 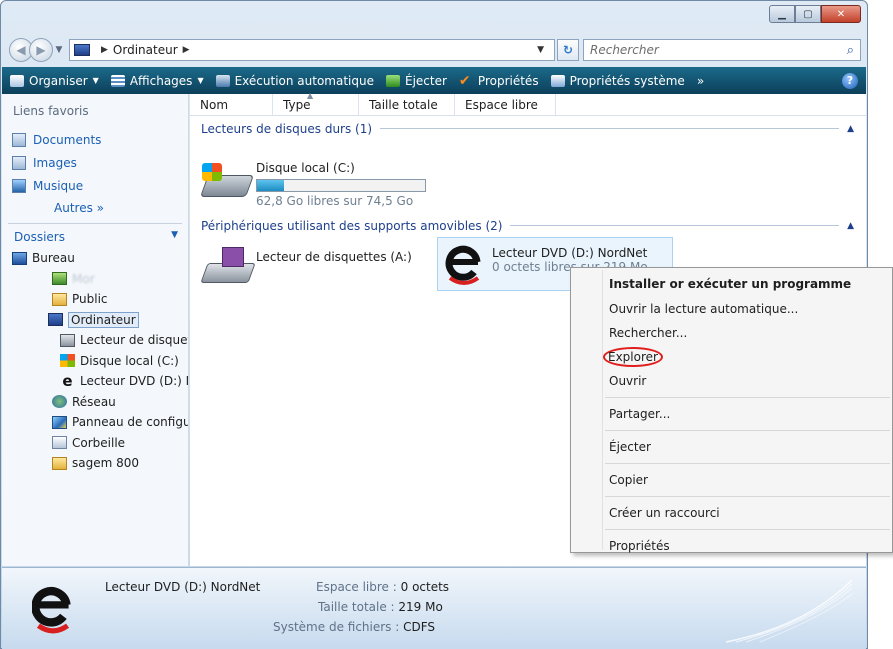 I want to click on tree-item-sagem: sagem 800, so click(x=95, y=463).